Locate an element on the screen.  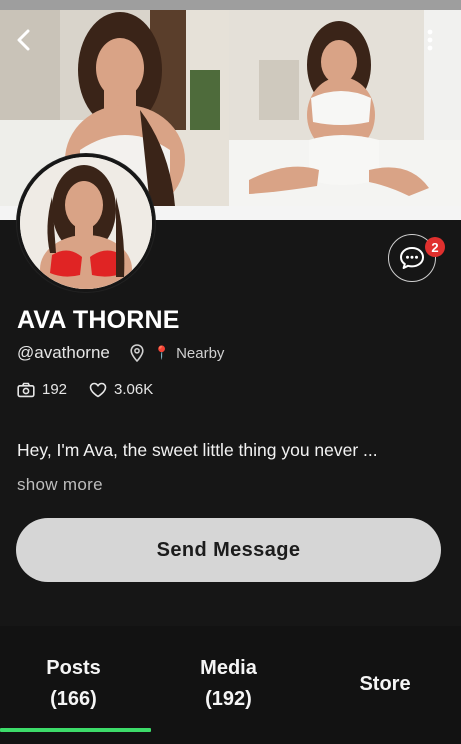
location-pin-icon is located at coordinates (137, 353).